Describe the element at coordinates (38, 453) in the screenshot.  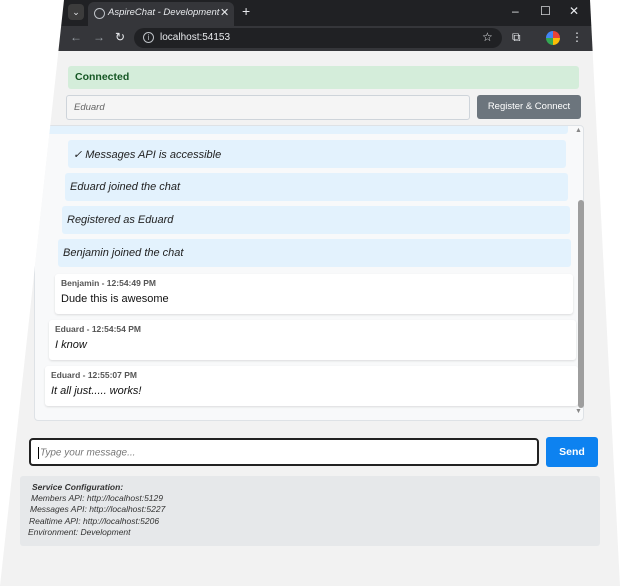
I see `text-caret` at that location.